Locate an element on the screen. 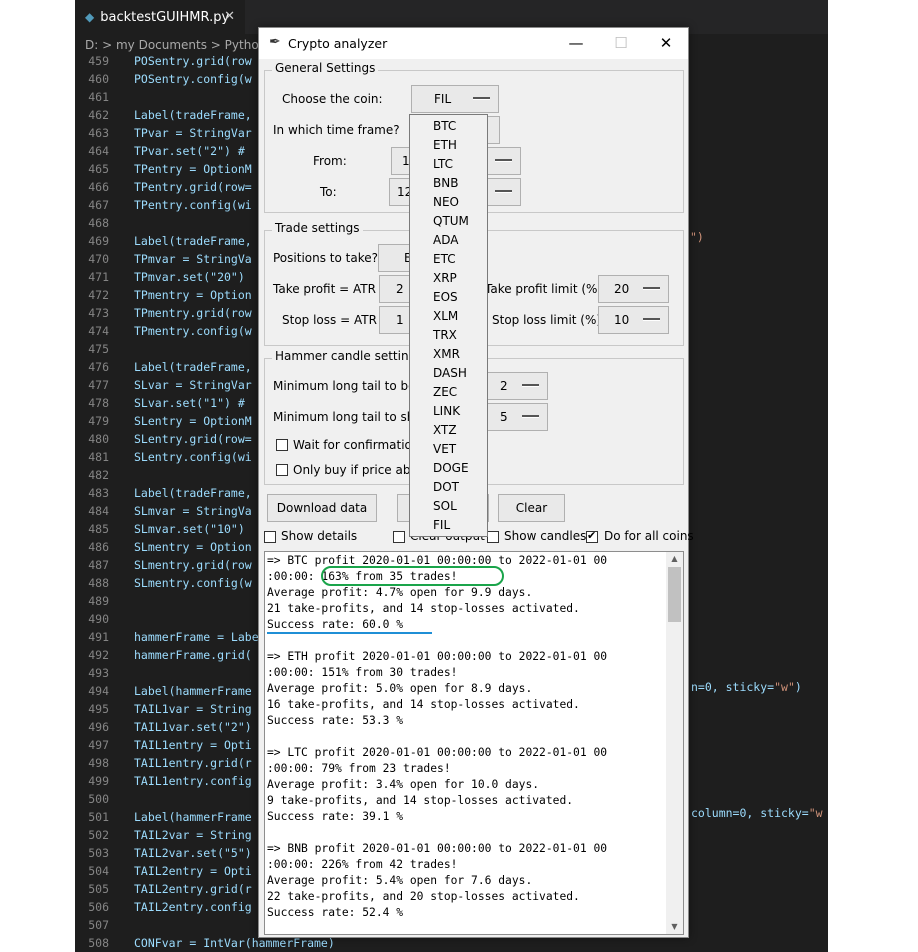  tail-body-select: 2 is located at coordinates (517, 386).